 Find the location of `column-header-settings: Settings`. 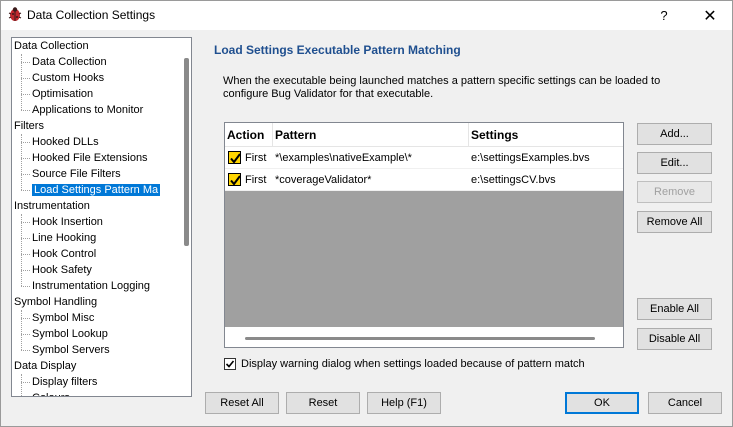

column-header-settings: Settings is located at coordinates (546, 135).